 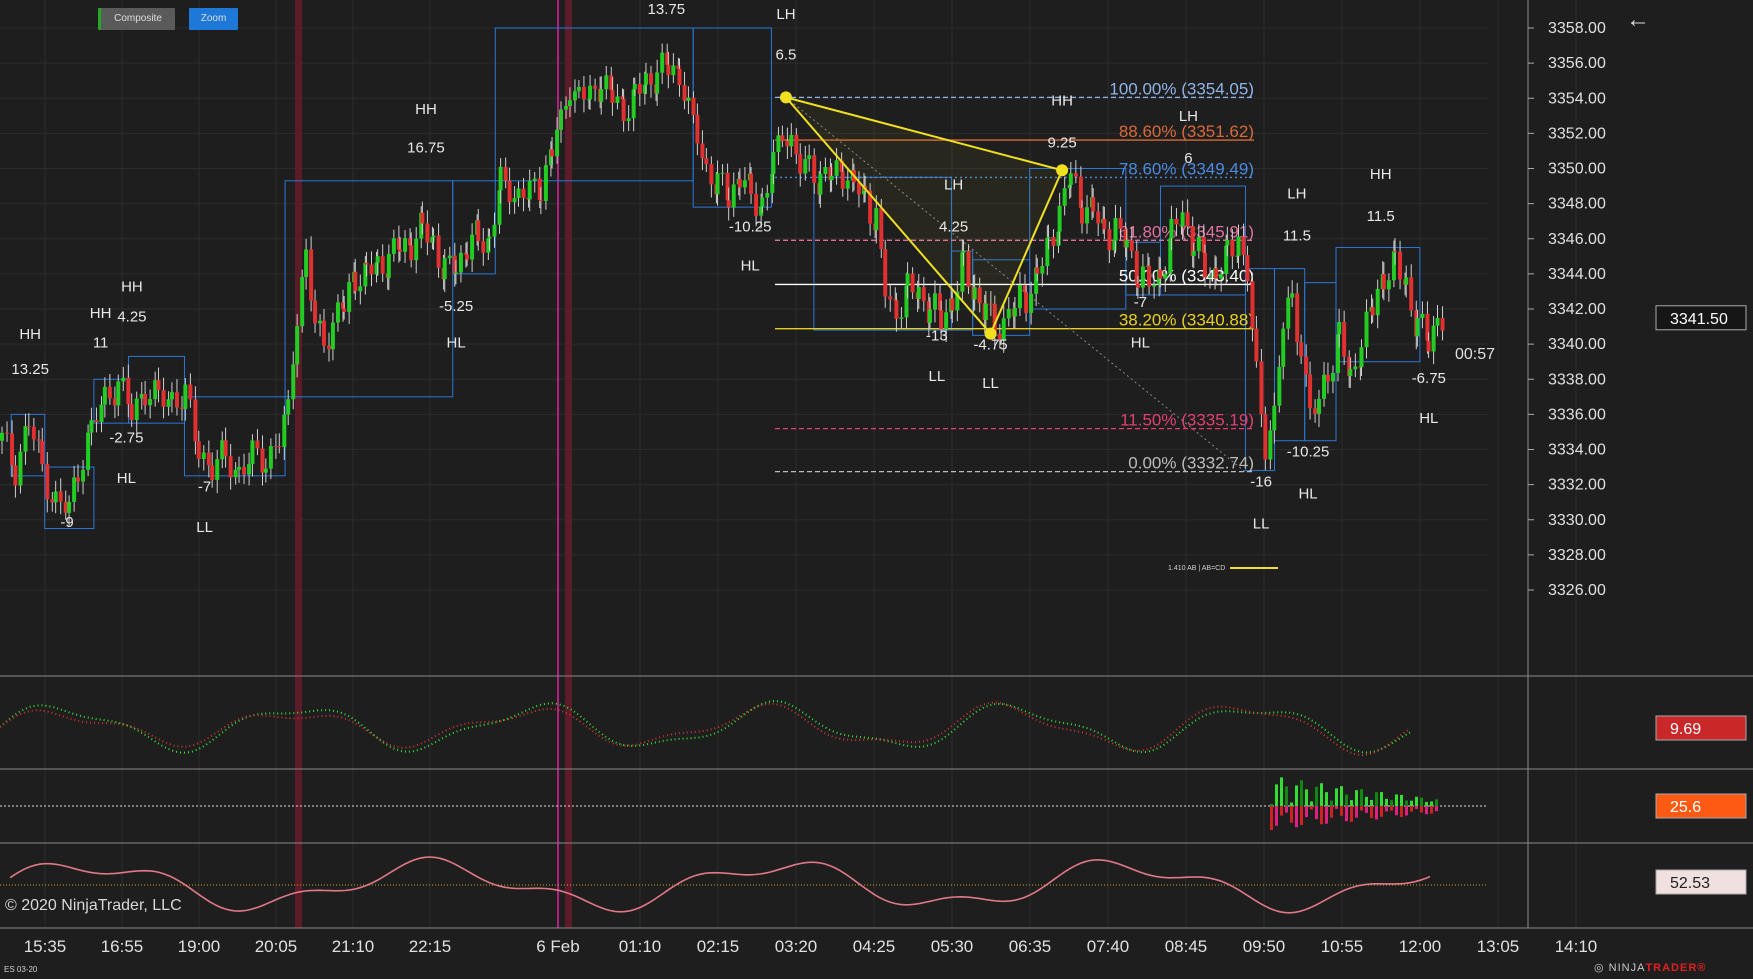 I want to click on price-tick-label: 3354.00, so click(x=1577, y=98).